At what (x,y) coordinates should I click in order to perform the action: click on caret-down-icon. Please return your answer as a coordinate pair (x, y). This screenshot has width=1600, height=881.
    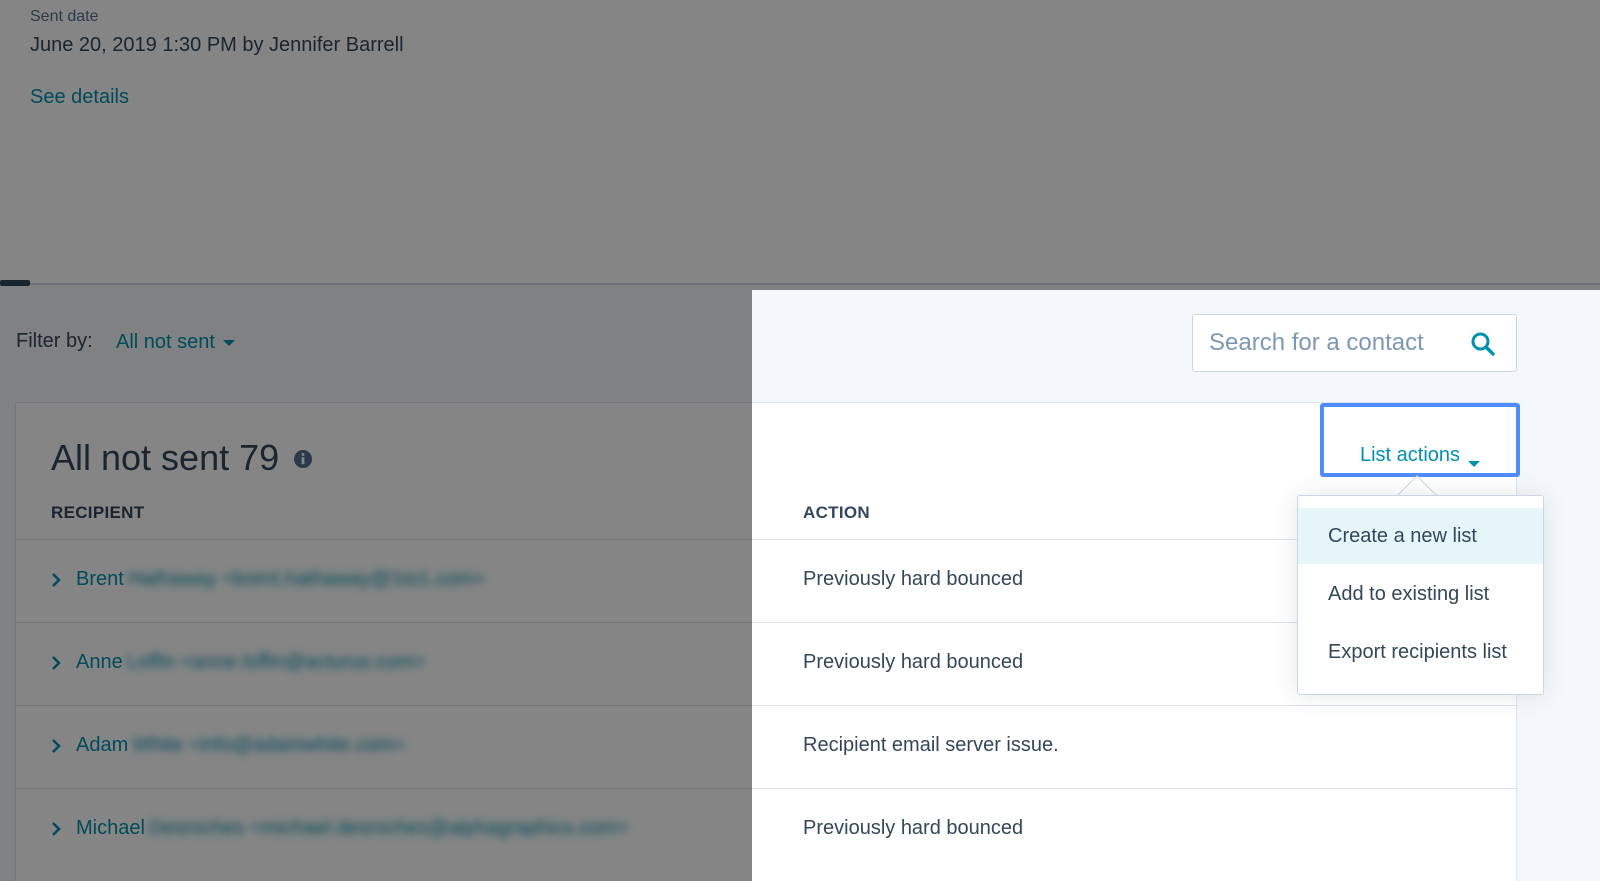
    Looking at the image, I should click on (1474, 464).